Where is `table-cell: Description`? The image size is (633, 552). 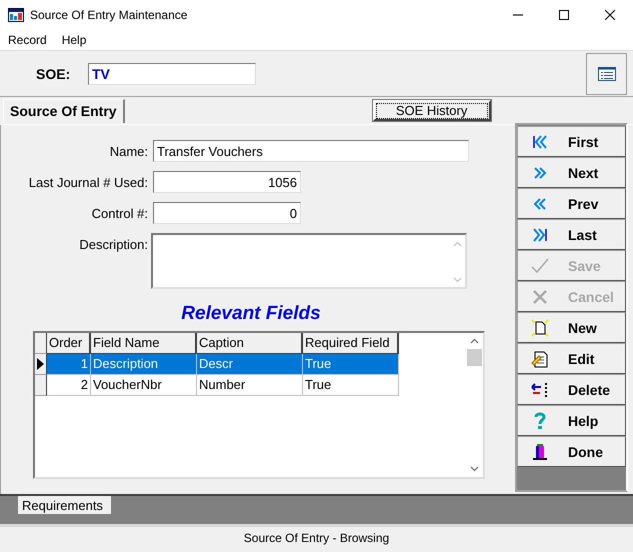
table-cell: Description is located at coordinates (144, 364).